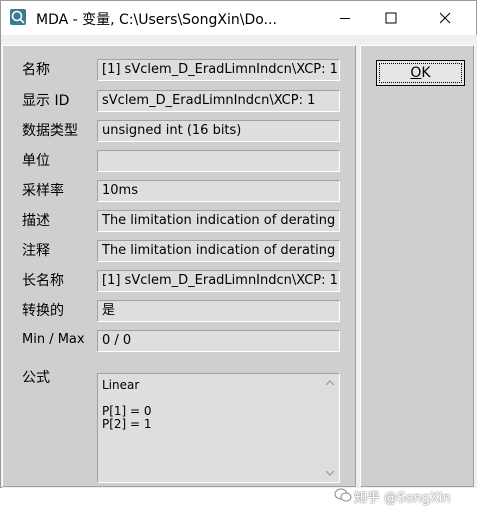  I want to click on close-icon, so click(445, 18).